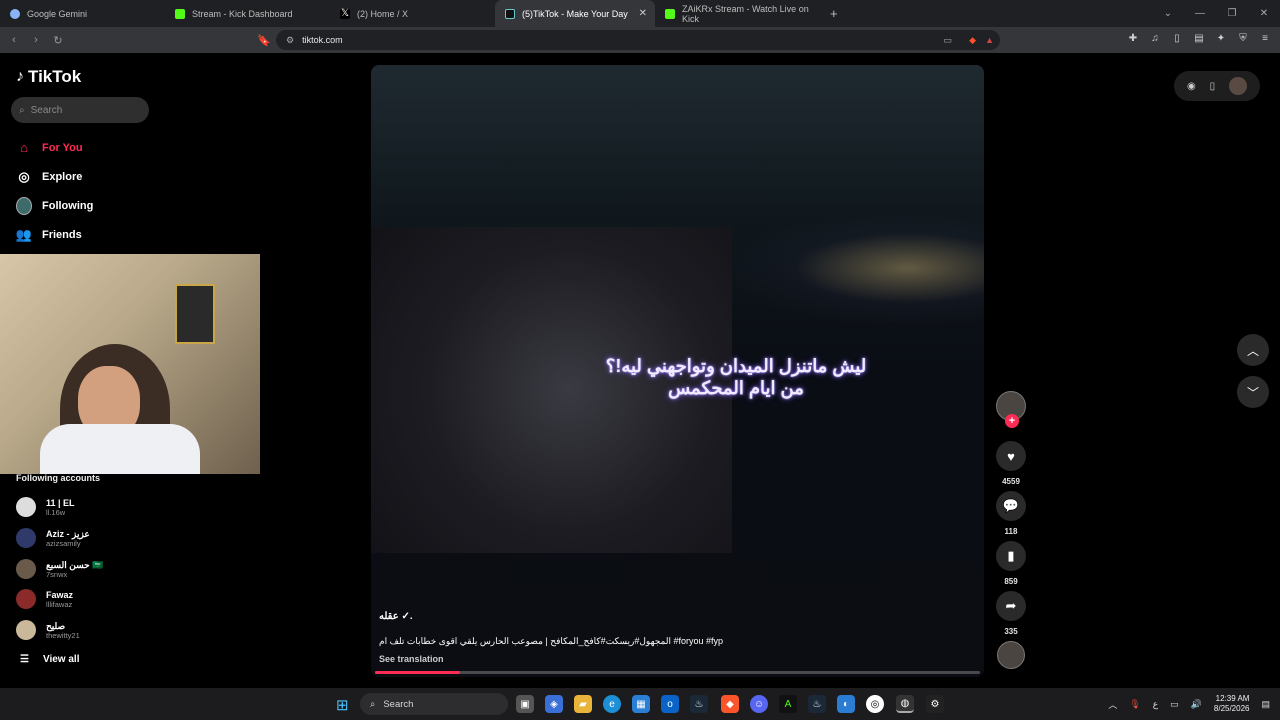 This screenshot has height=720, width=1280. I want to click on like-button: ♥, so click(1011, 456).